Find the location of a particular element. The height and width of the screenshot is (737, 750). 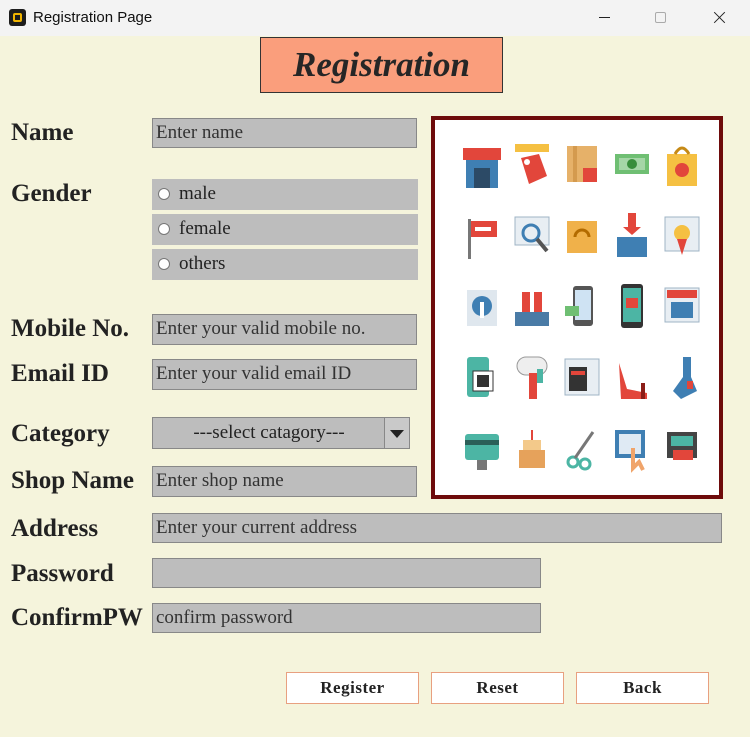

radio-others: others is located at coordinates (285, 264).